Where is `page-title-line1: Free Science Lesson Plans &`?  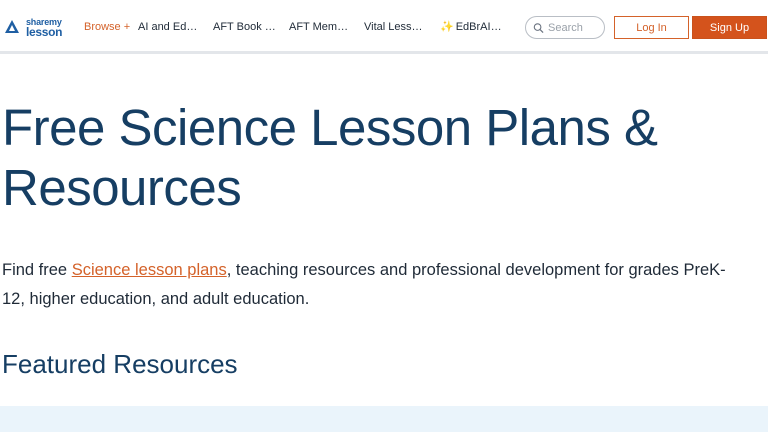
page-title-line1: Free Science Lesson Plans & is located at coordinates (330, 127).